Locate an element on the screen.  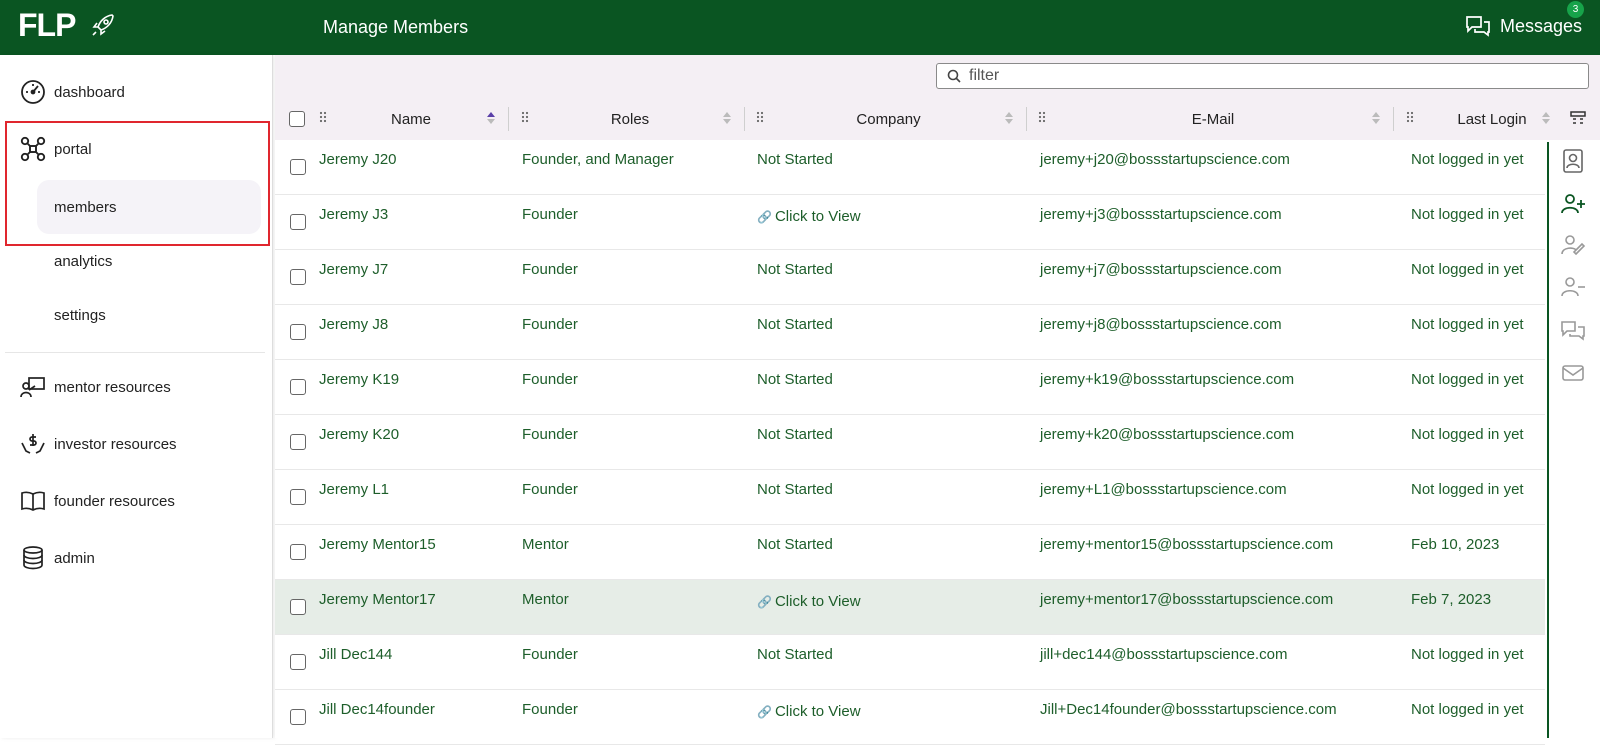
column-label: Company is located at coordinates (888, 119).